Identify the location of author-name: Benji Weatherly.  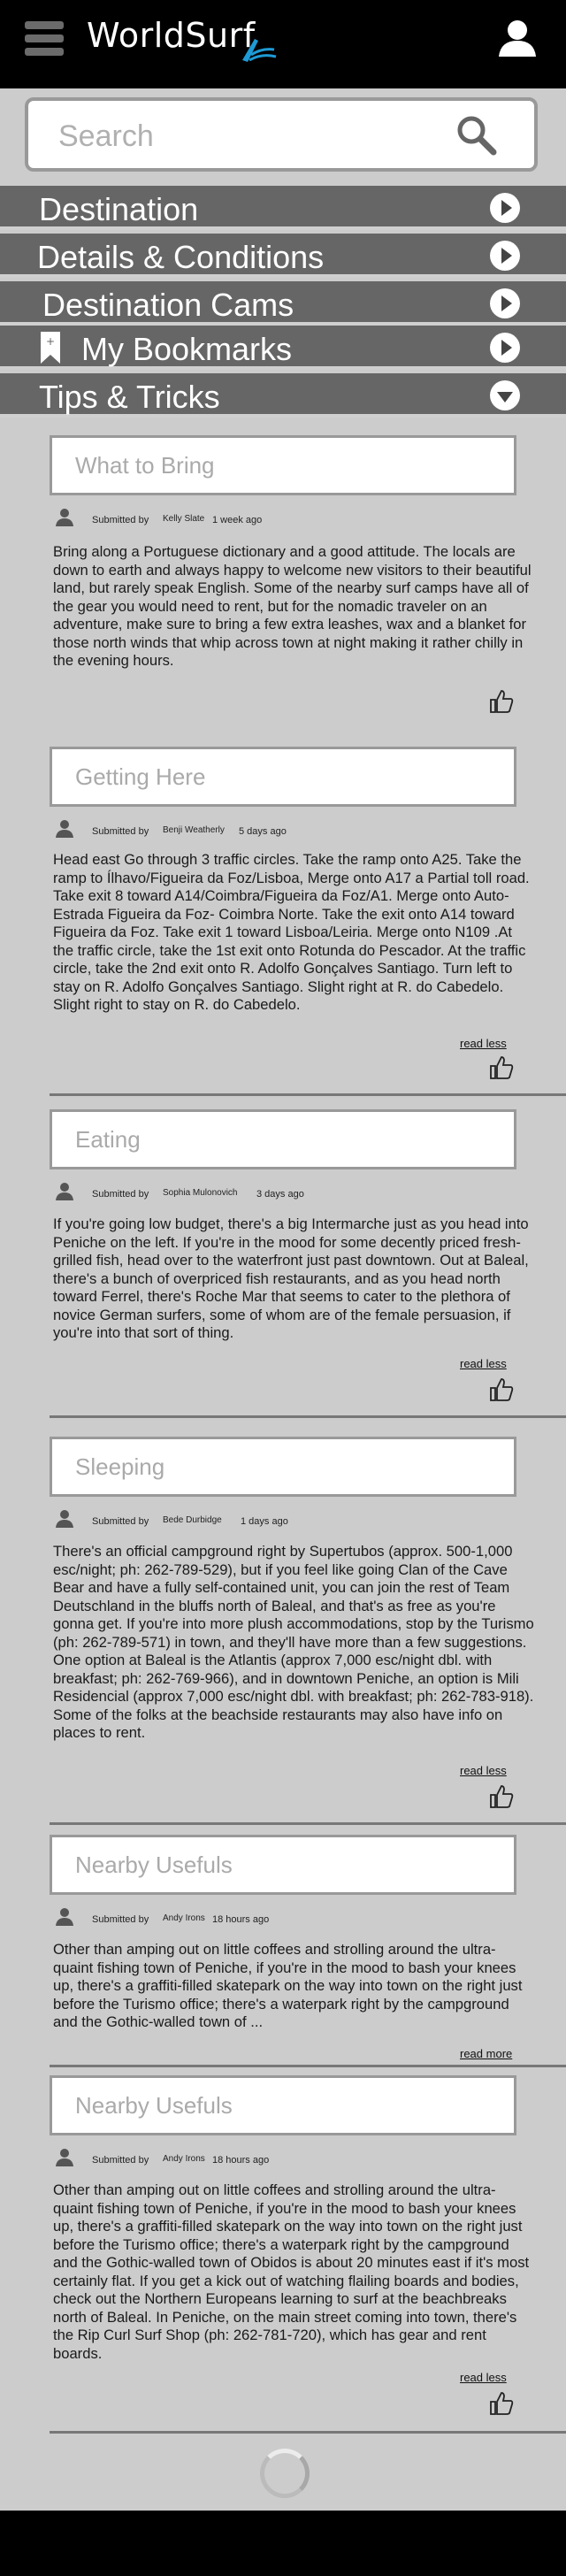
(194, 830).